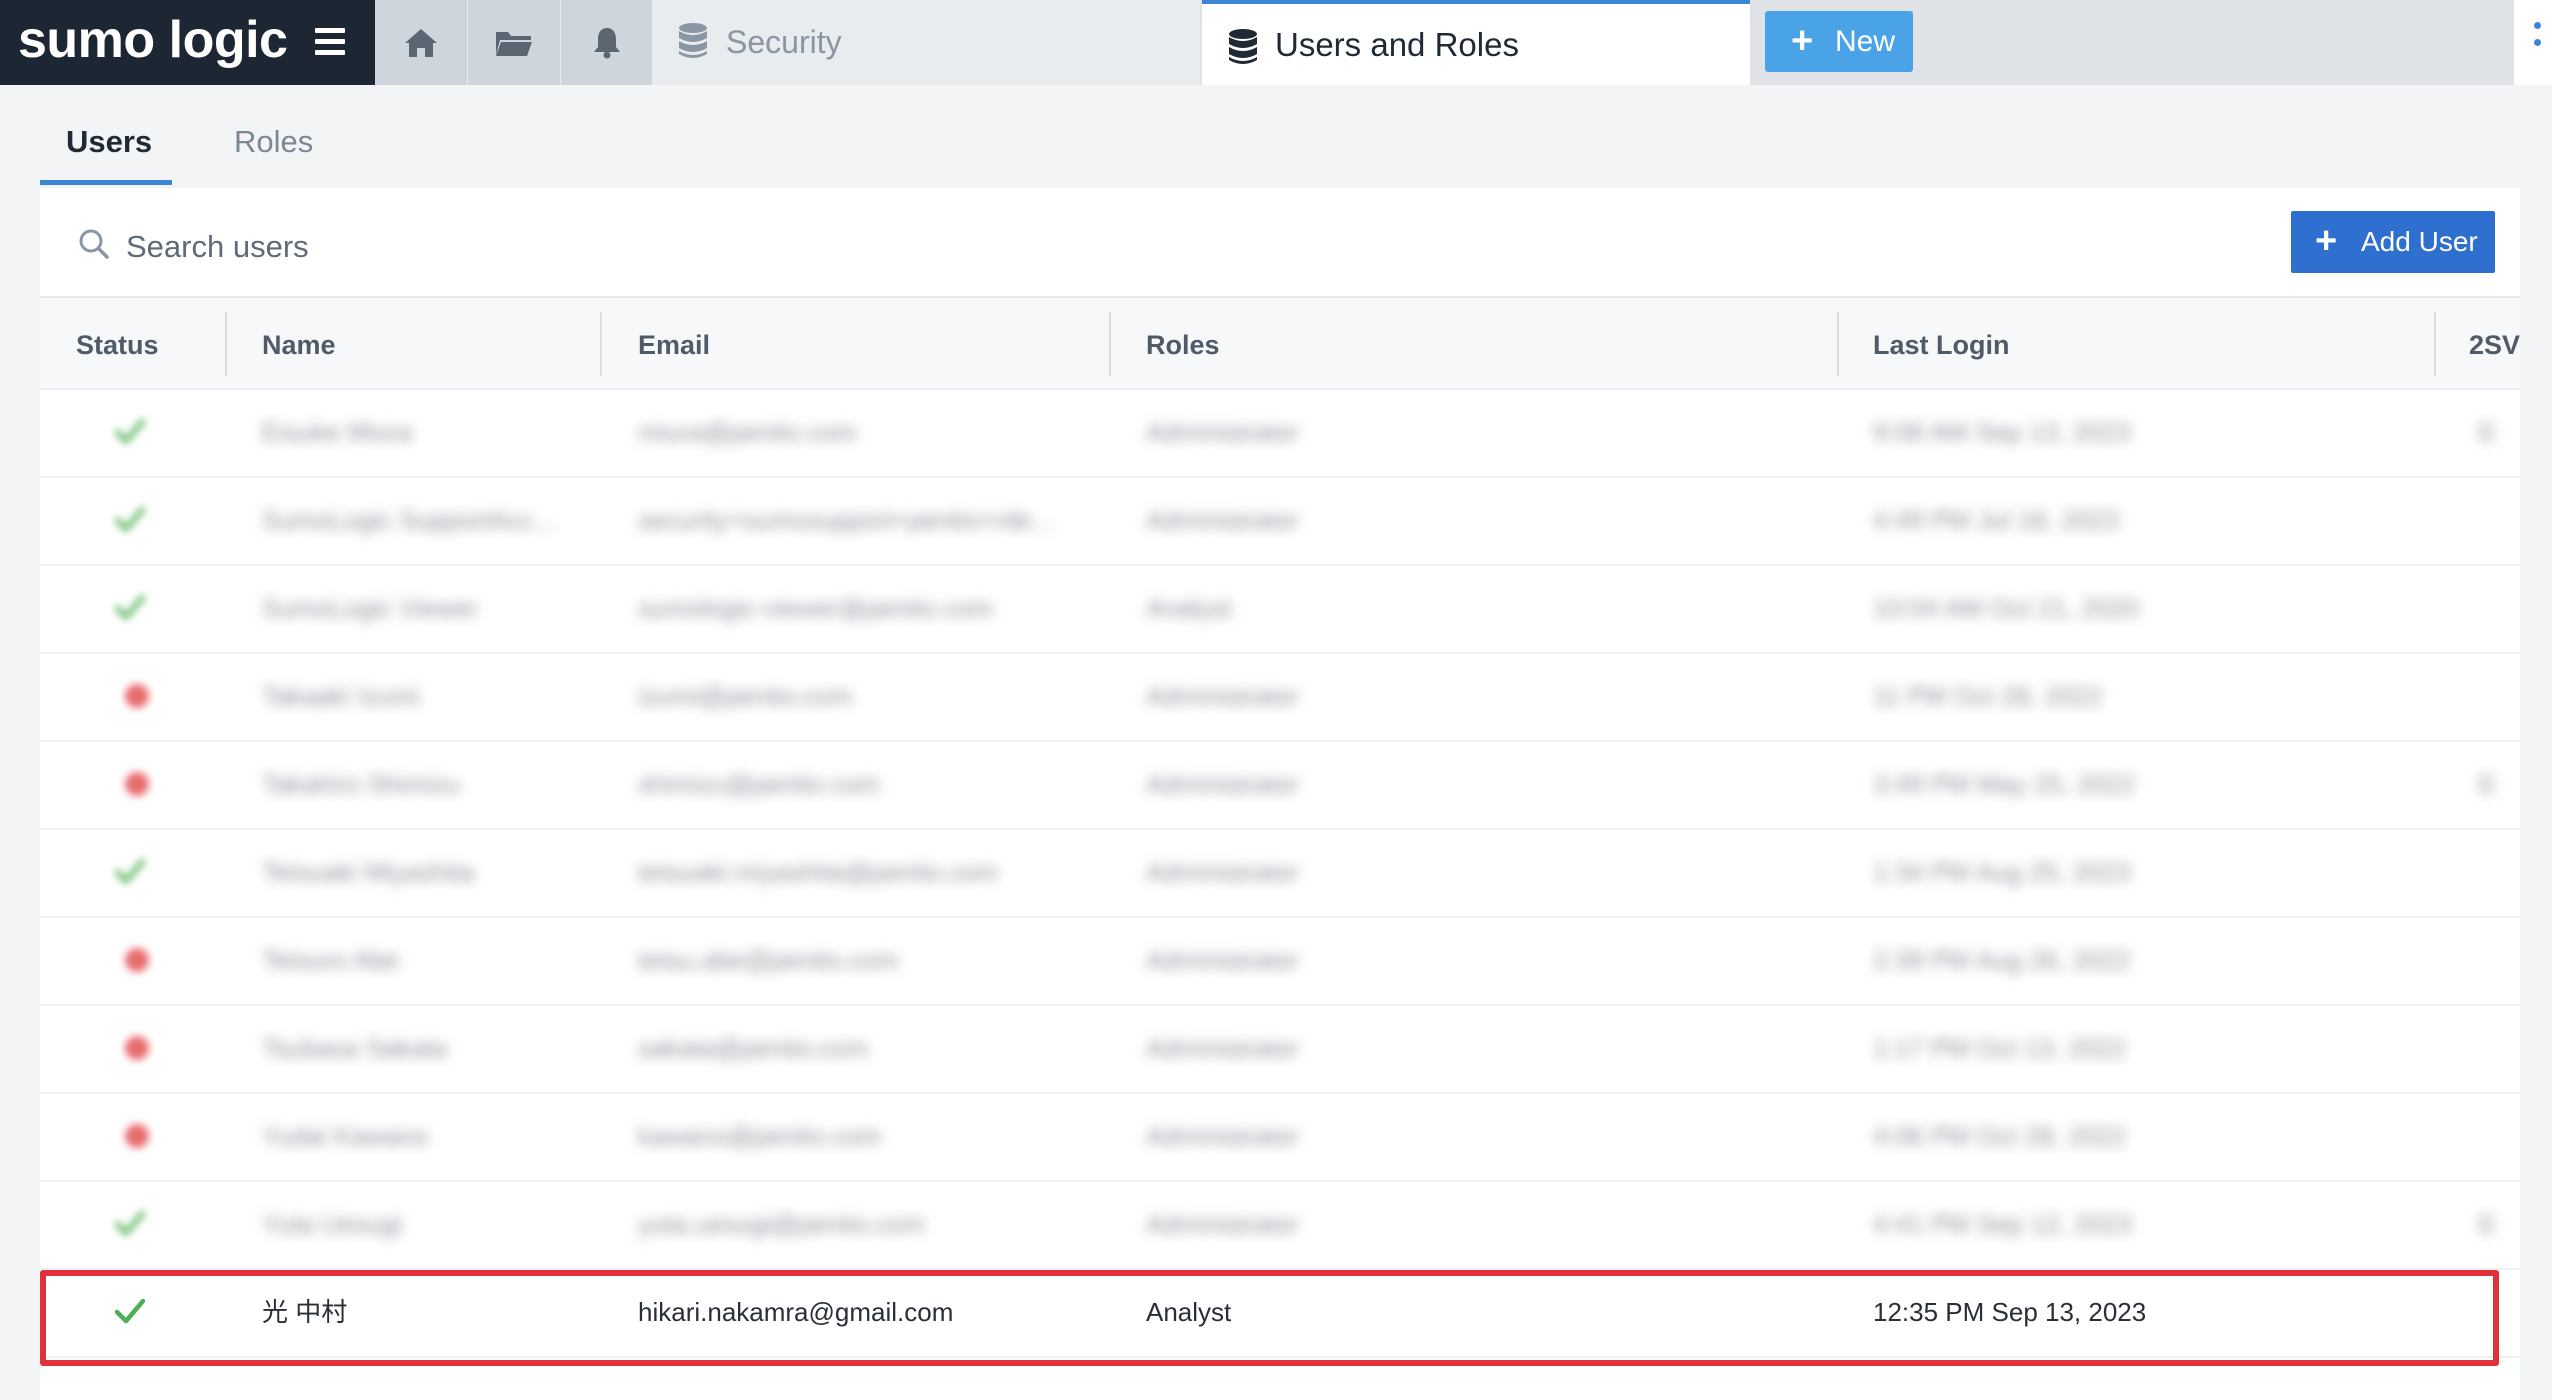 This screenshot has width=2552, height=1400. I want to click on tab-label: Users and Roles, so click(1397, 44).